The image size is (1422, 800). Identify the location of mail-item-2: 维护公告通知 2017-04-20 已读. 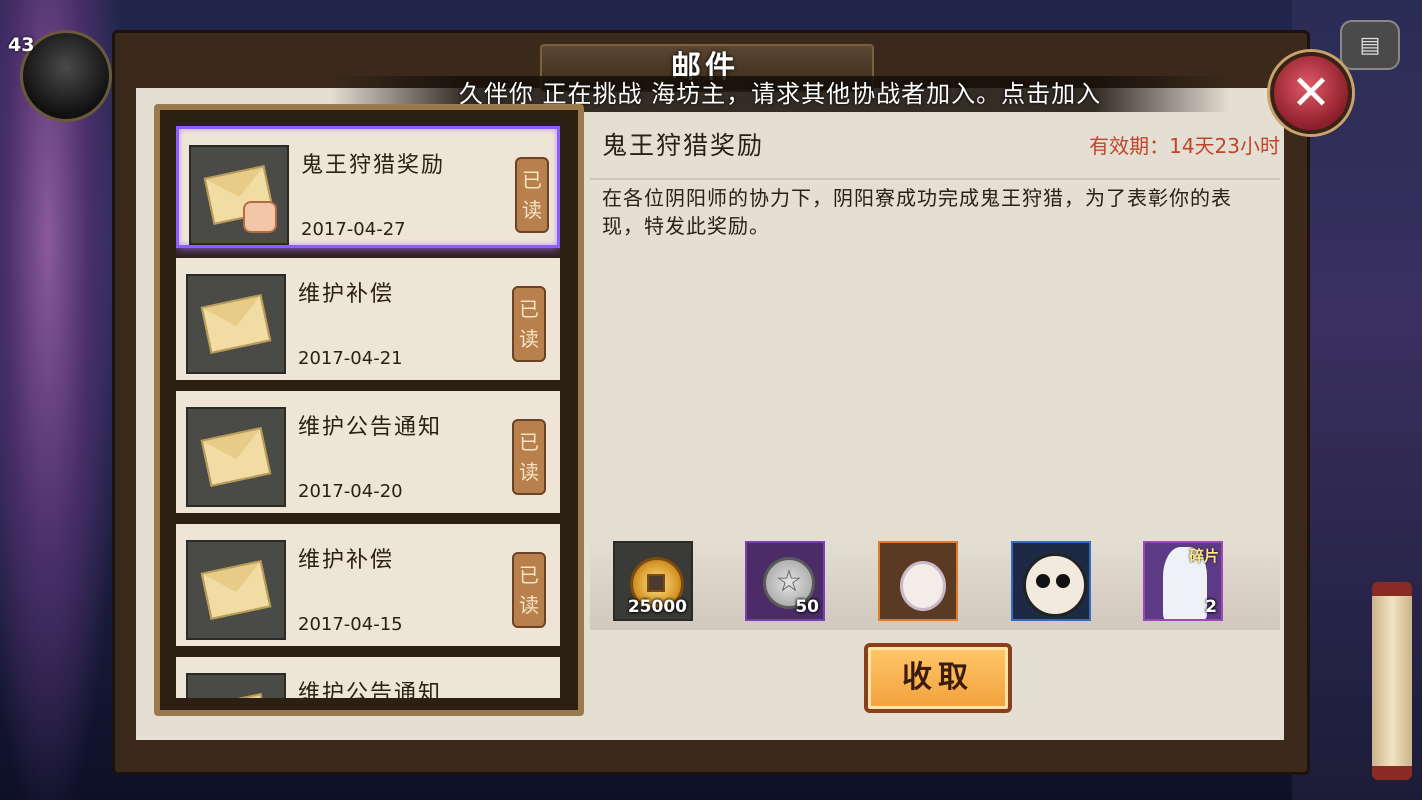
(368, 452).